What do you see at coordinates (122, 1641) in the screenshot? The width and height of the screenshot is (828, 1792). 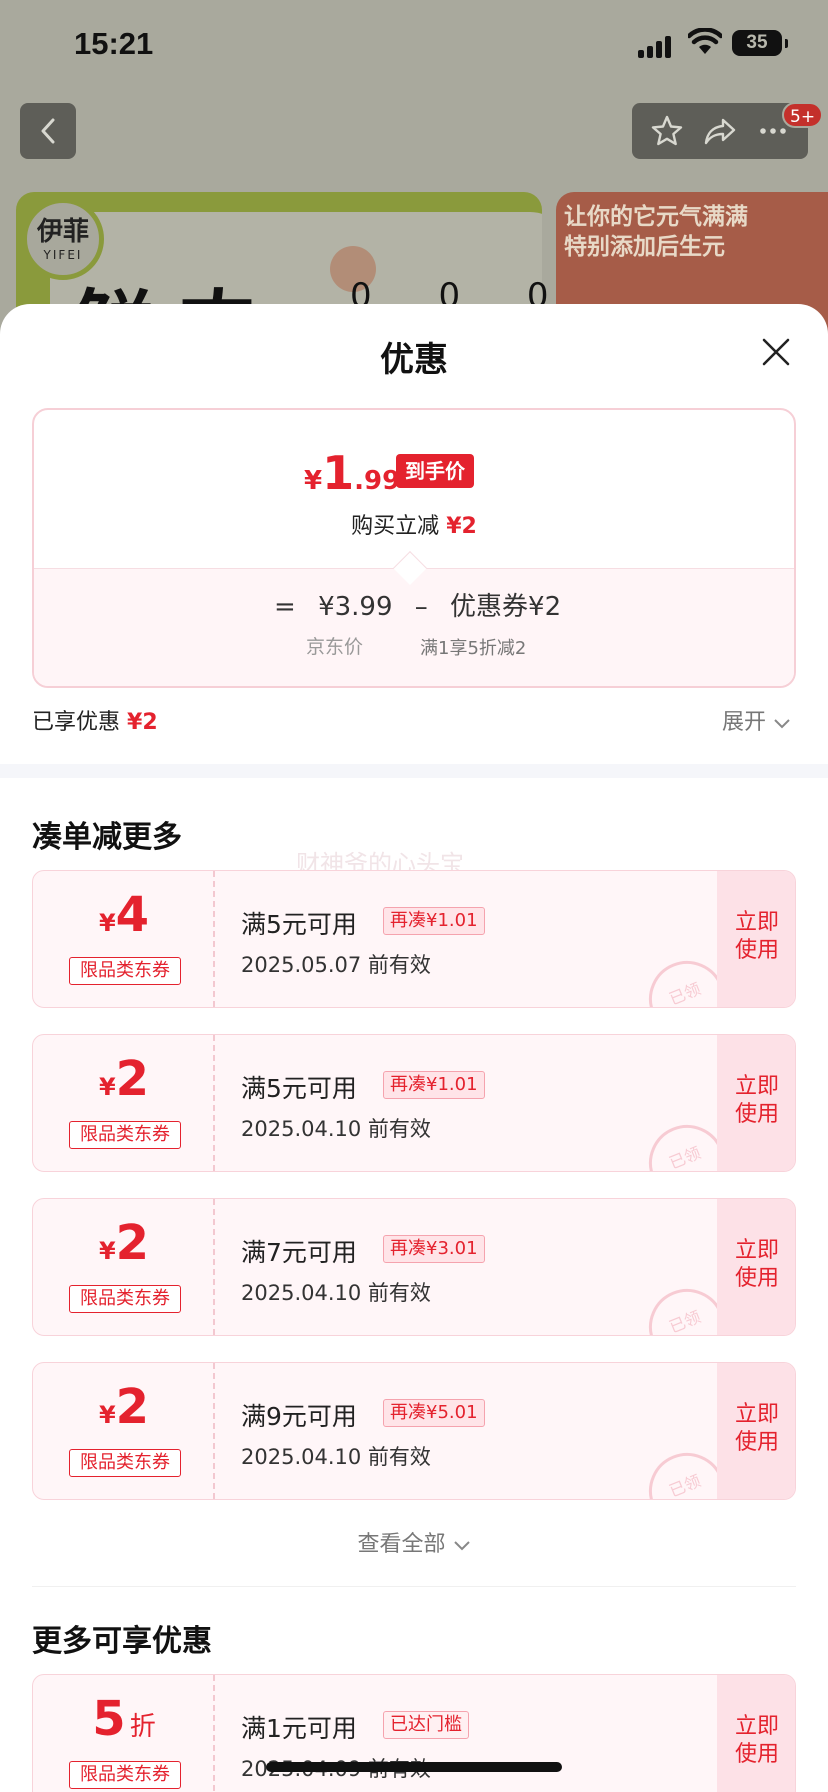 I see `section-title-enjoy: 更多可享优惠` at bounding box center [122, 1641].